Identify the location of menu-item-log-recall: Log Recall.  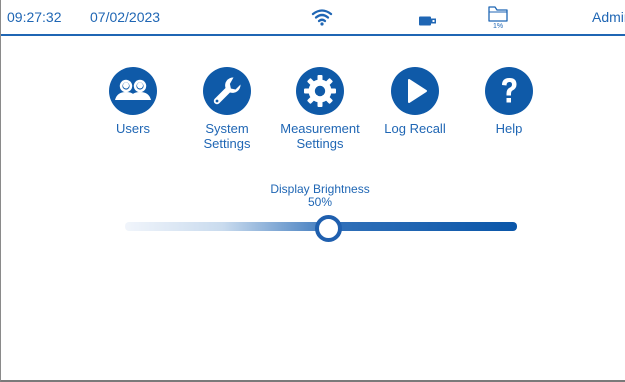
(415, 101).